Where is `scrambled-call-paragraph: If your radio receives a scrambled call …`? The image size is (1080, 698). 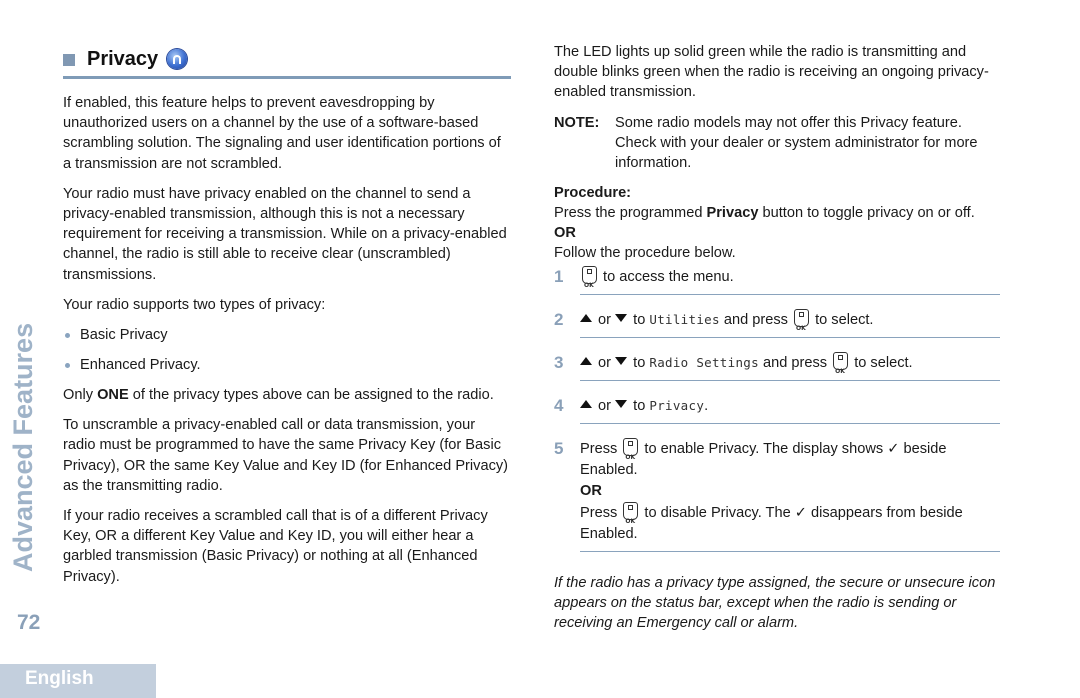
scrambled-call-paragraph: If your radio receives a scrambled call … is located at coordinates (275, 546).